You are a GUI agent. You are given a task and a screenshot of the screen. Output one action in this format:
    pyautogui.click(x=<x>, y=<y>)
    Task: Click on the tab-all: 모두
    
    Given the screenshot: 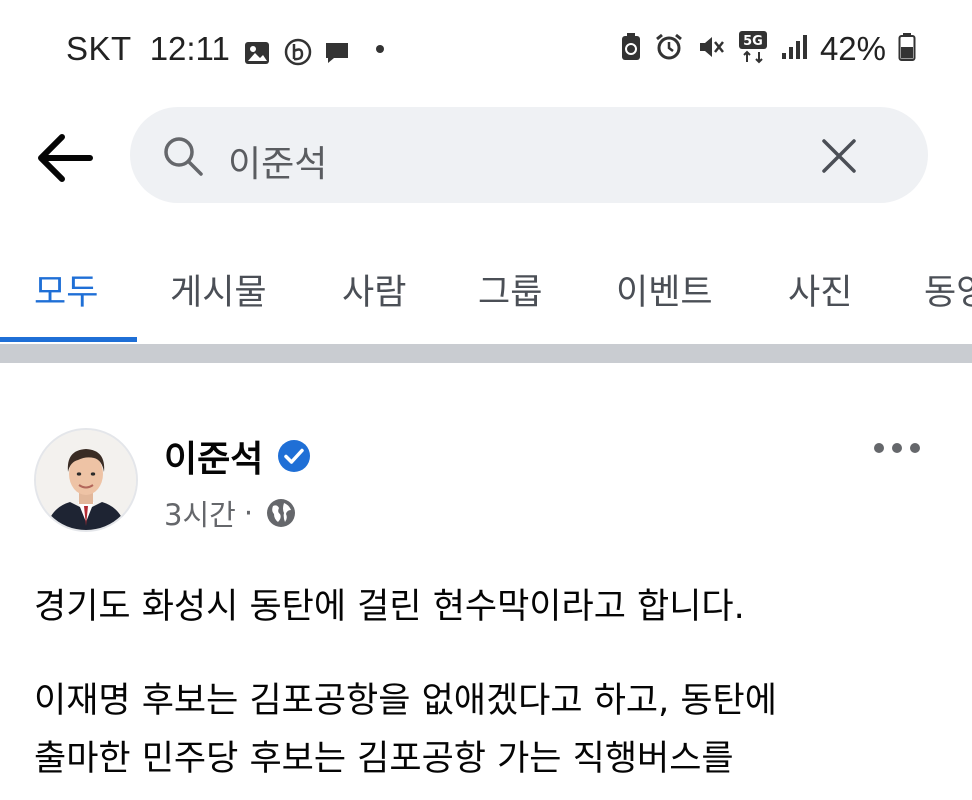 What is the action you would take?
    pyautogui.click(x=66, y=289)
    